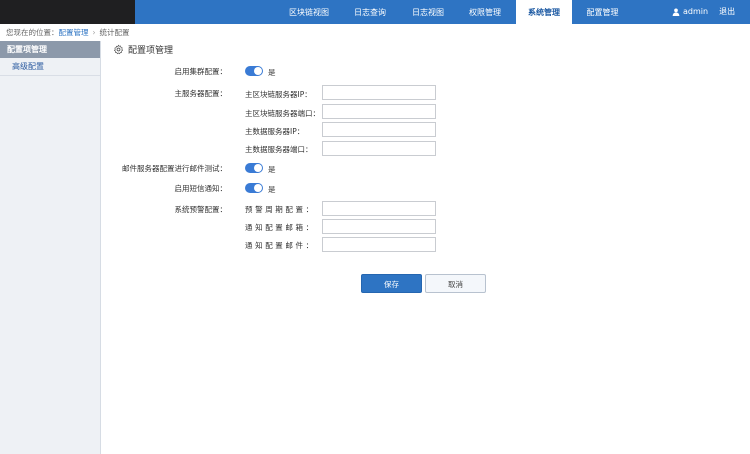 This screenshot has height=454, width=750. What do you see at coordinates (67, 12) in the screenshot?
I see `brand-logo-area` at bounding box center [67, 12].